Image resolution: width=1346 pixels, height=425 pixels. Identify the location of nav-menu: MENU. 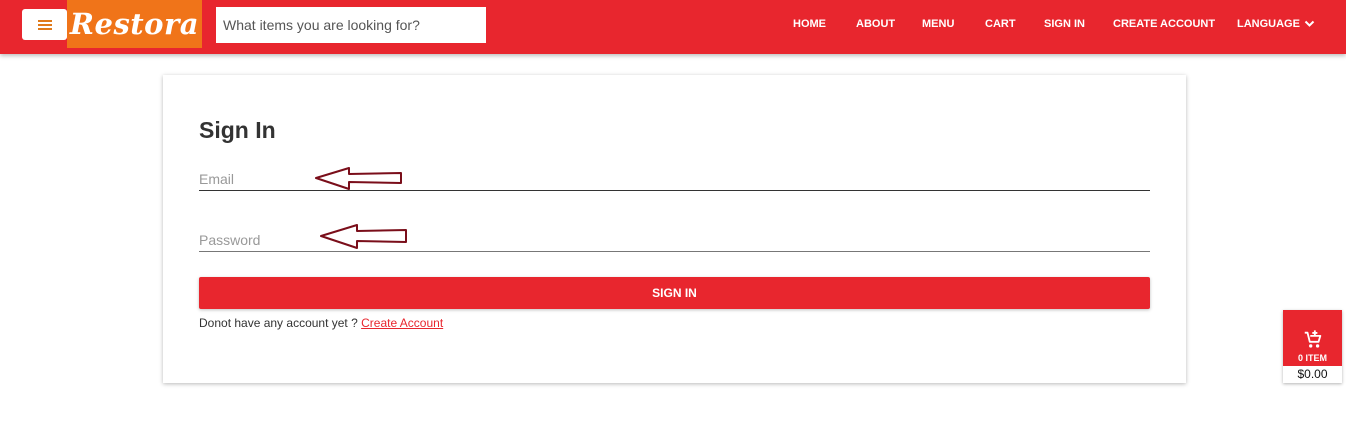
(938, 24).